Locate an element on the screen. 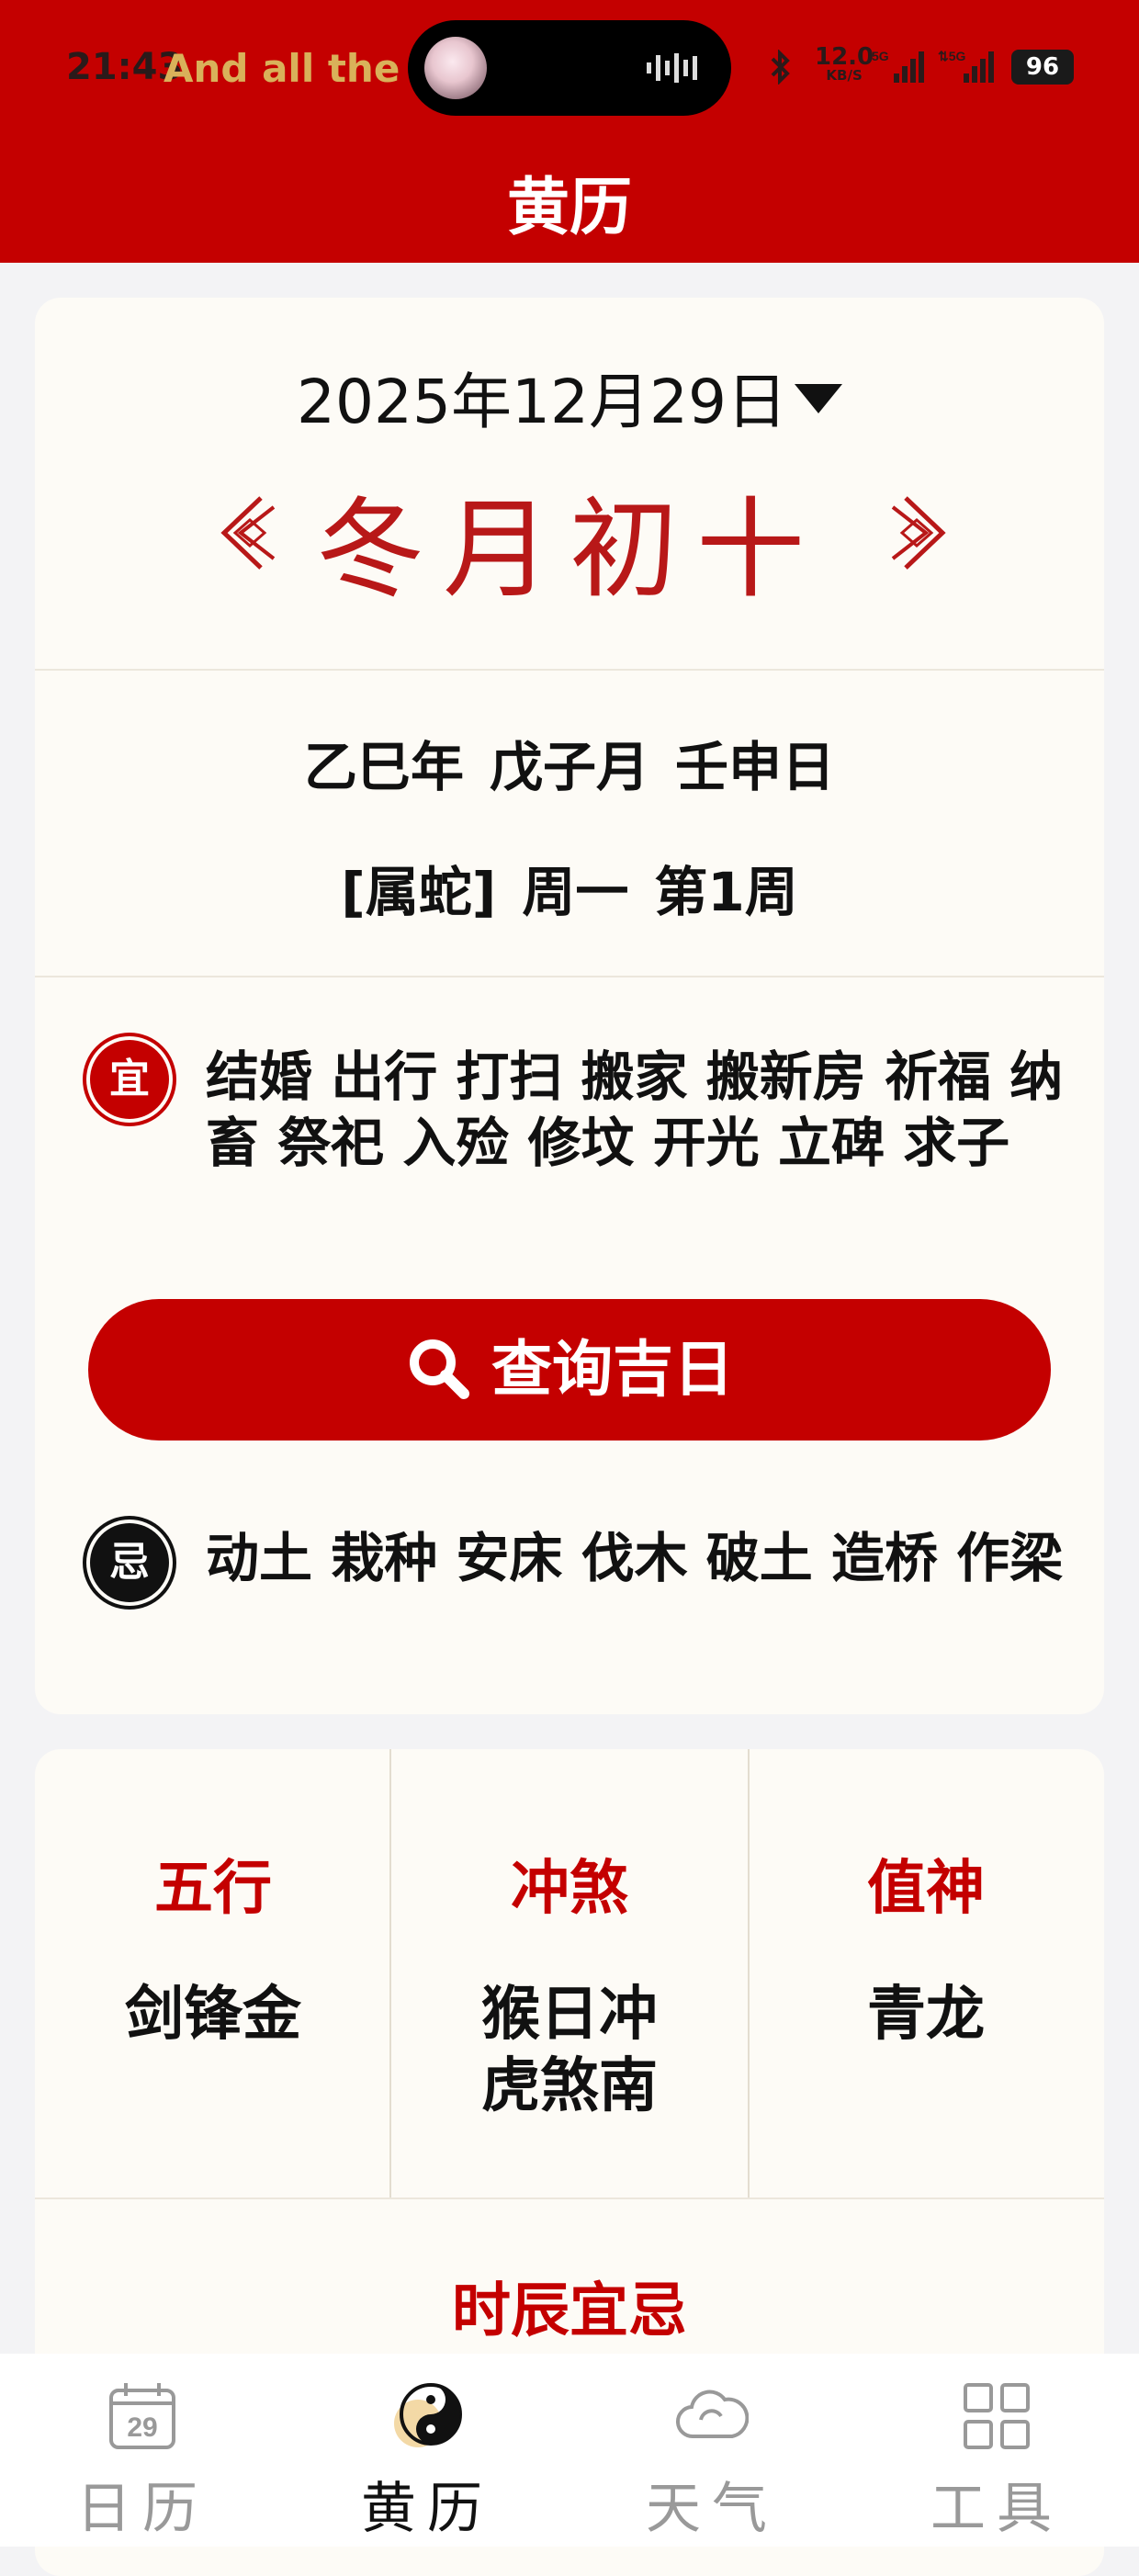 Image resolution: width=1139 pixels, height=2576 pixels. week-info-row: [属蛇] 周一 第1周 is located at coordinates (569, 887).